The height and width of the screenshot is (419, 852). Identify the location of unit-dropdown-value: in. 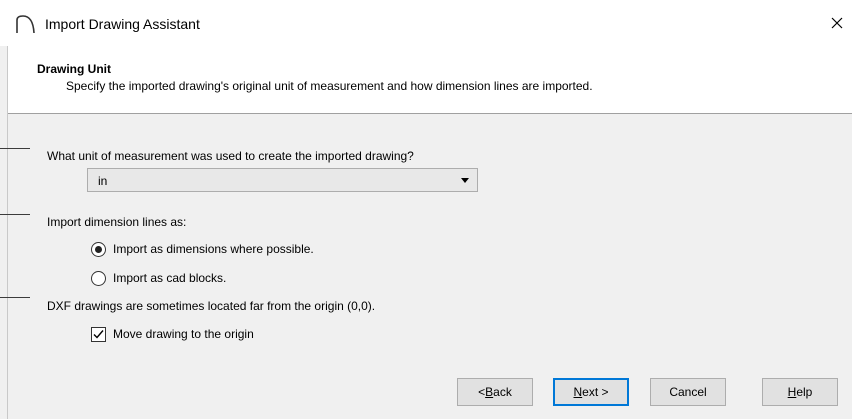
(103, 181).